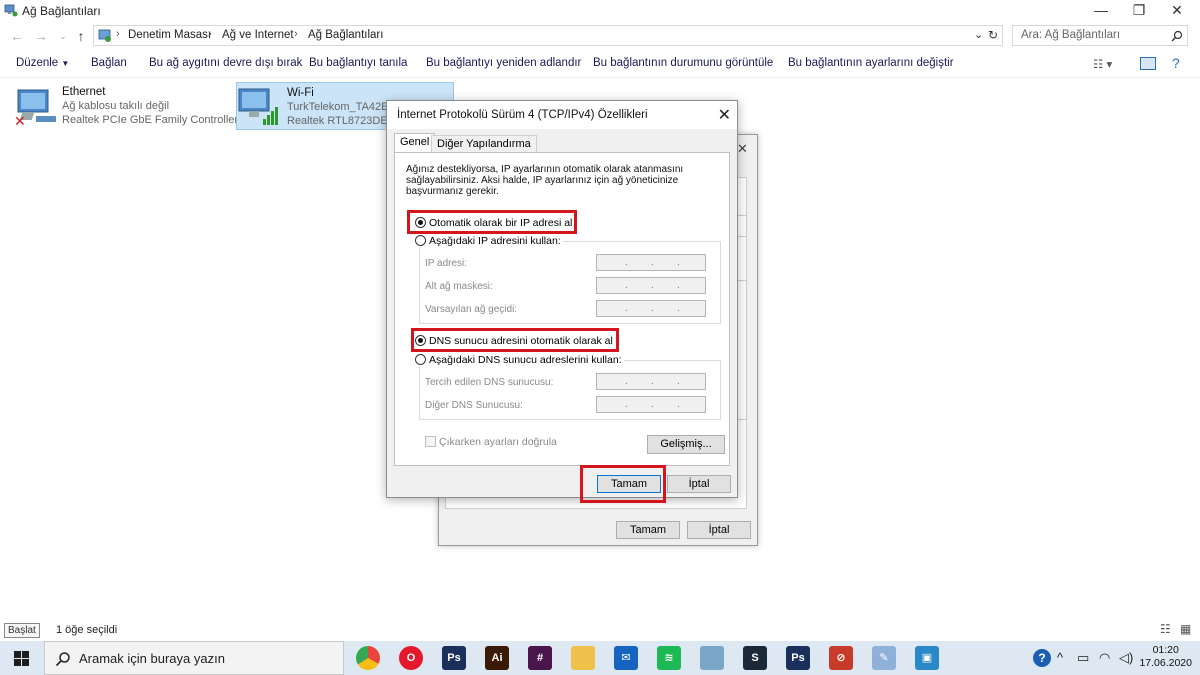  I want to click on control-panel-app-icon: ▣, so click(927, 658).